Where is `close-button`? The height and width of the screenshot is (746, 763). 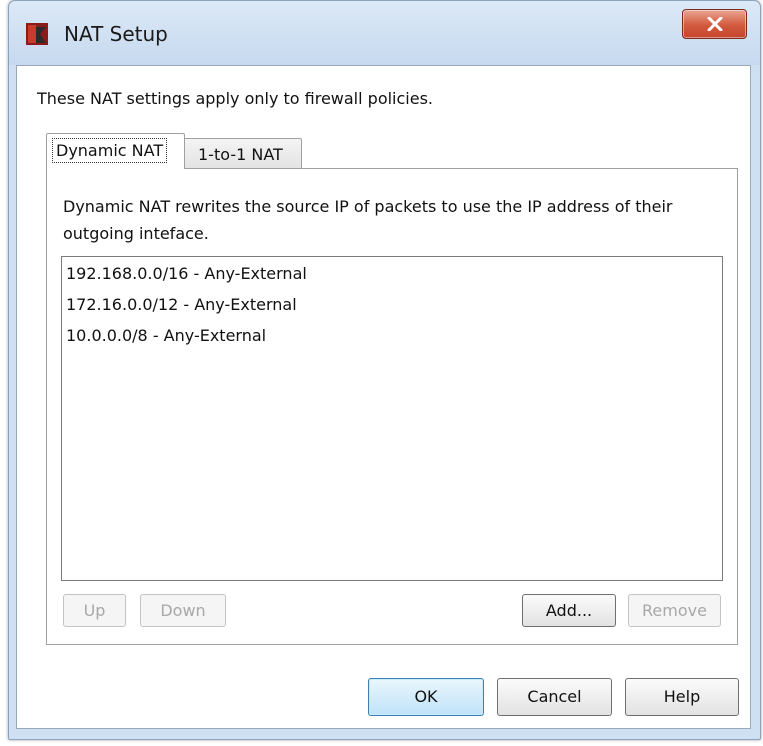
close-button is located at coordinates (714, 24).